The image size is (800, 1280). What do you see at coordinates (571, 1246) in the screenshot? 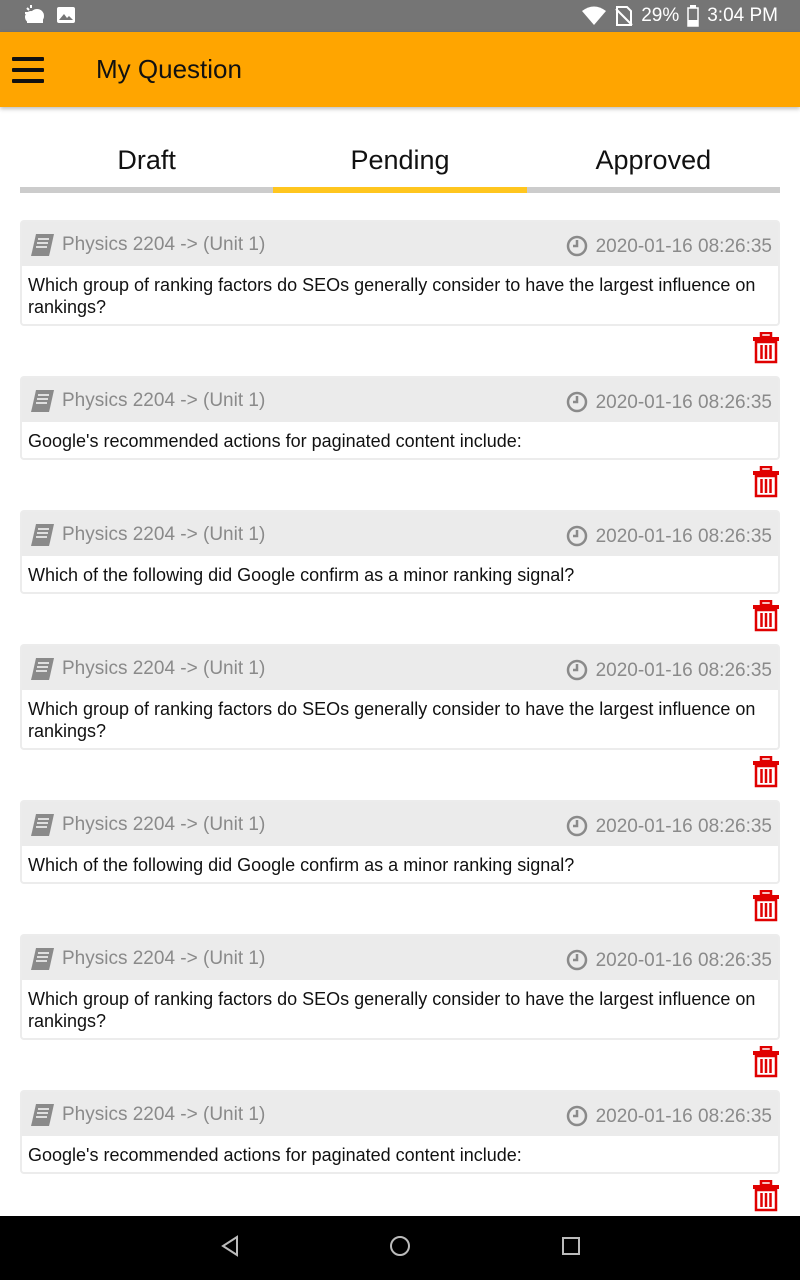
I see `recents-icon` at bounding box center [571, 1246].